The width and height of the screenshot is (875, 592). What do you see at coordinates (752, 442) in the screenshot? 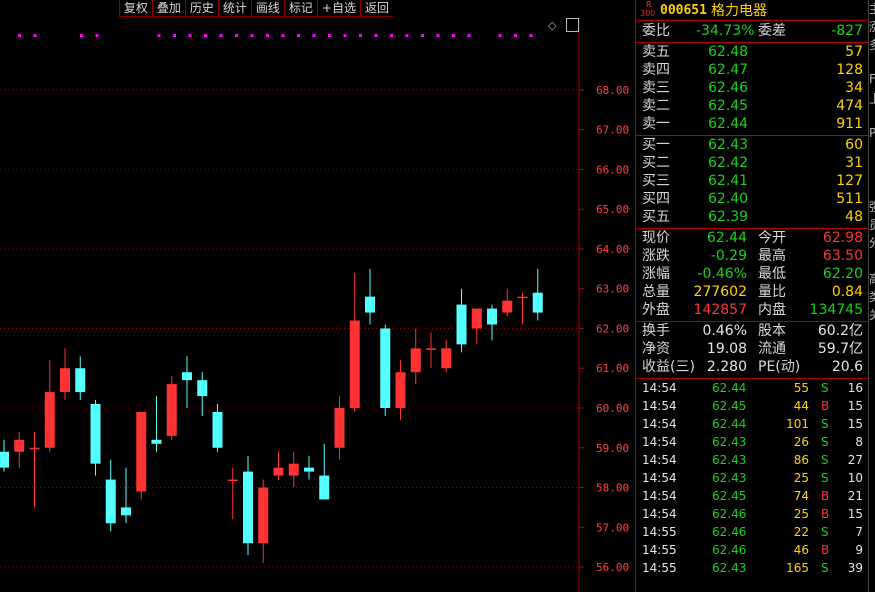
I see `tick-row: 14:54 62.43 26 S 8` at bounding box center [752, 442].